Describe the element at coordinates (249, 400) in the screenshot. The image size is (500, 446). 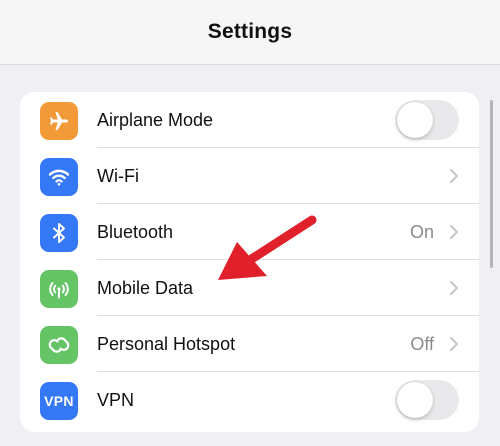
I see `vpn-row: VPN VPN` at that location.